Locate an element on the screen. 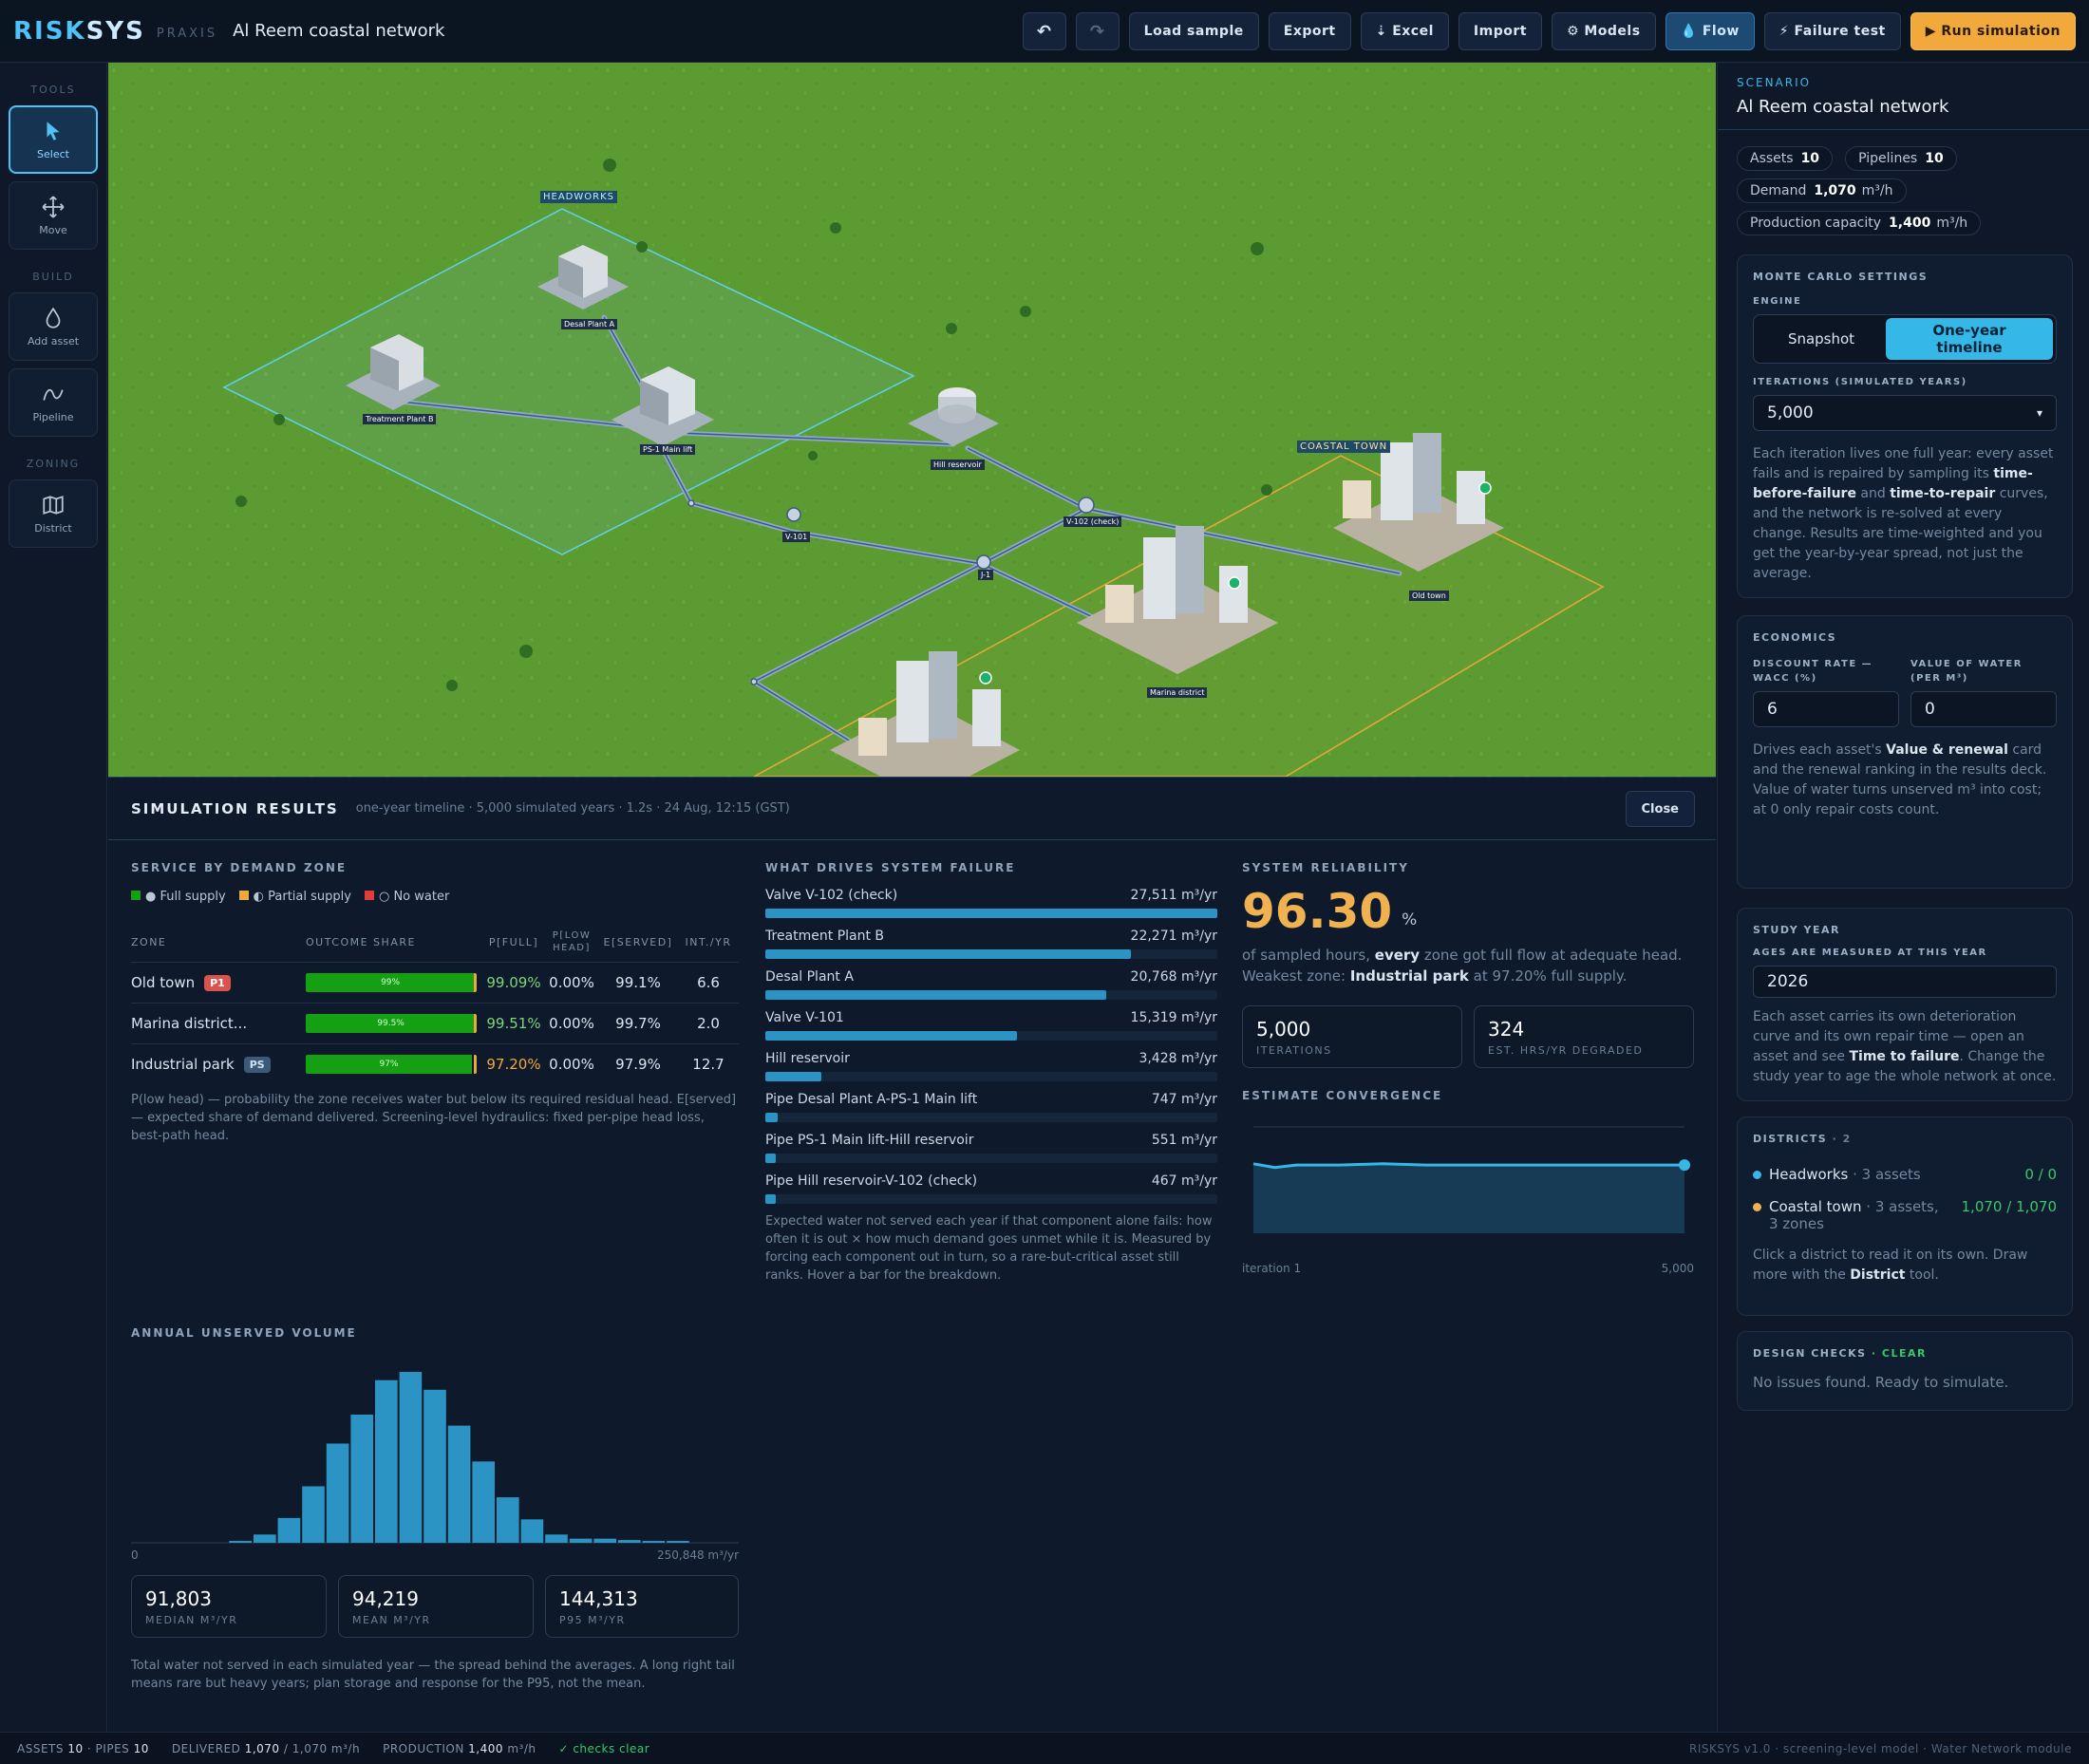 Image resolution: width=2089 pixels, height=1764 pixels. driver-name: Valve V-102 (check) is located at coordinates (832, 896).